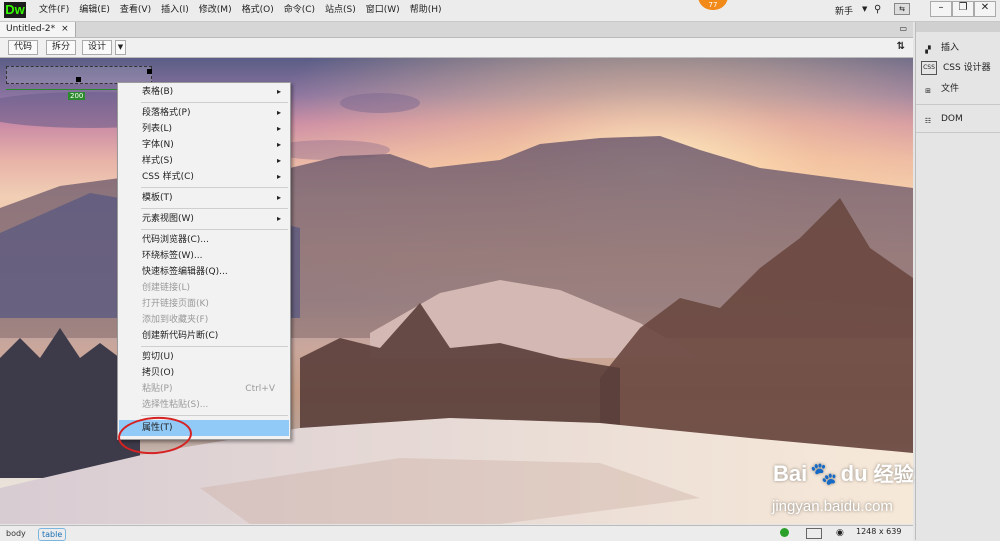 The image size is (1000, 541). I want to click on search-icon: ⚲, so click(877, 9).